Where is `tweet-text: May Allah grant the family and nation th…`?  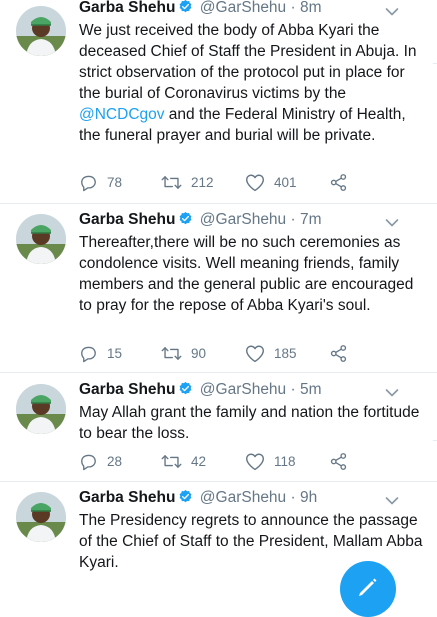
tweet-text: May Allah grant the family and nation th… is located at coordinates (249, 423).